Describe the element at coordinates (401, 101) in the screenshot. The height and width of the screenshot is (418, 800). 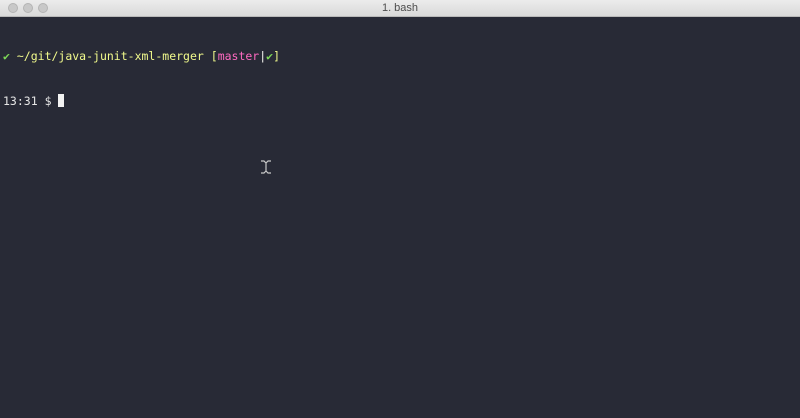
I see `prompt-line-2: 13:31 $` at that location.